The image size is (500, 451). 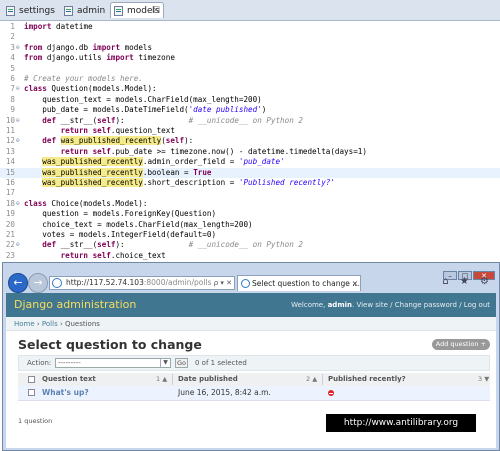 I want to click on result-count: 1 question, so click(x=35, y=421).